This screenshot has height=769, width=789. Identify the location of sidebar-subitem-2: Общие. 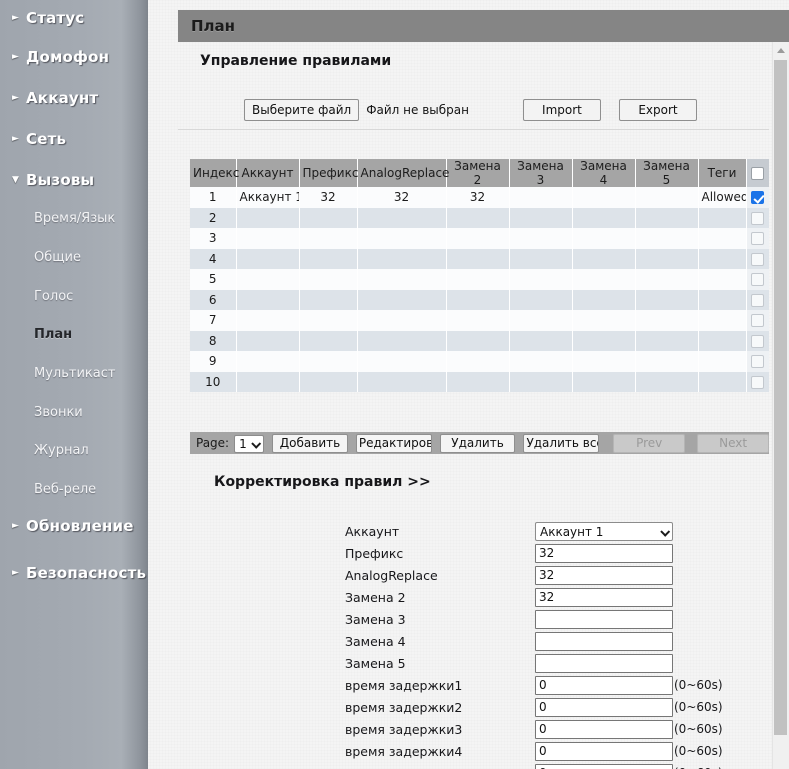
(74, 257).